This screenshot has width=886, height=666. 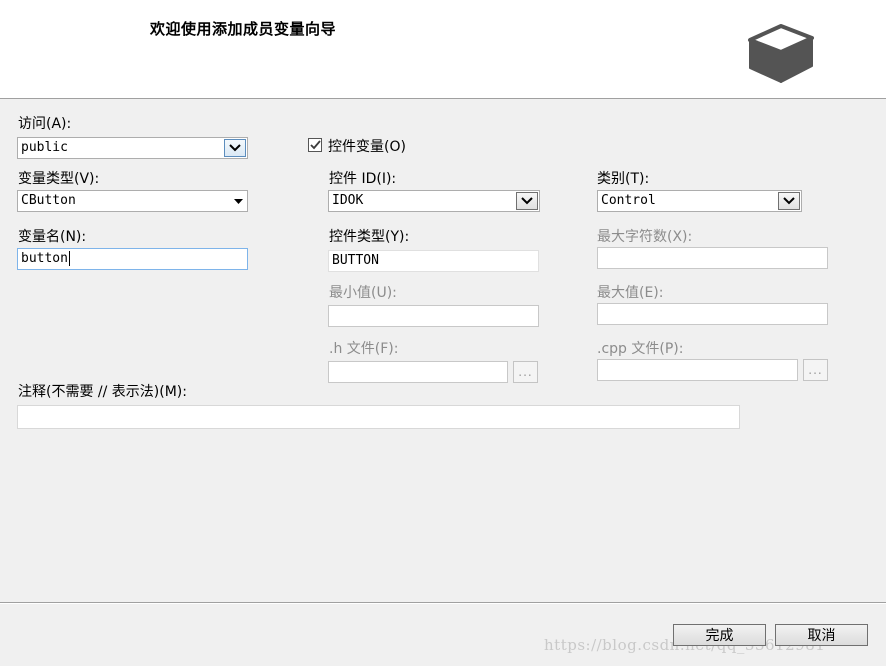 What do you see at coordinates (238, 201) in the screenshot?
I see `caret-down-icon` at bounding box center [238, 201].